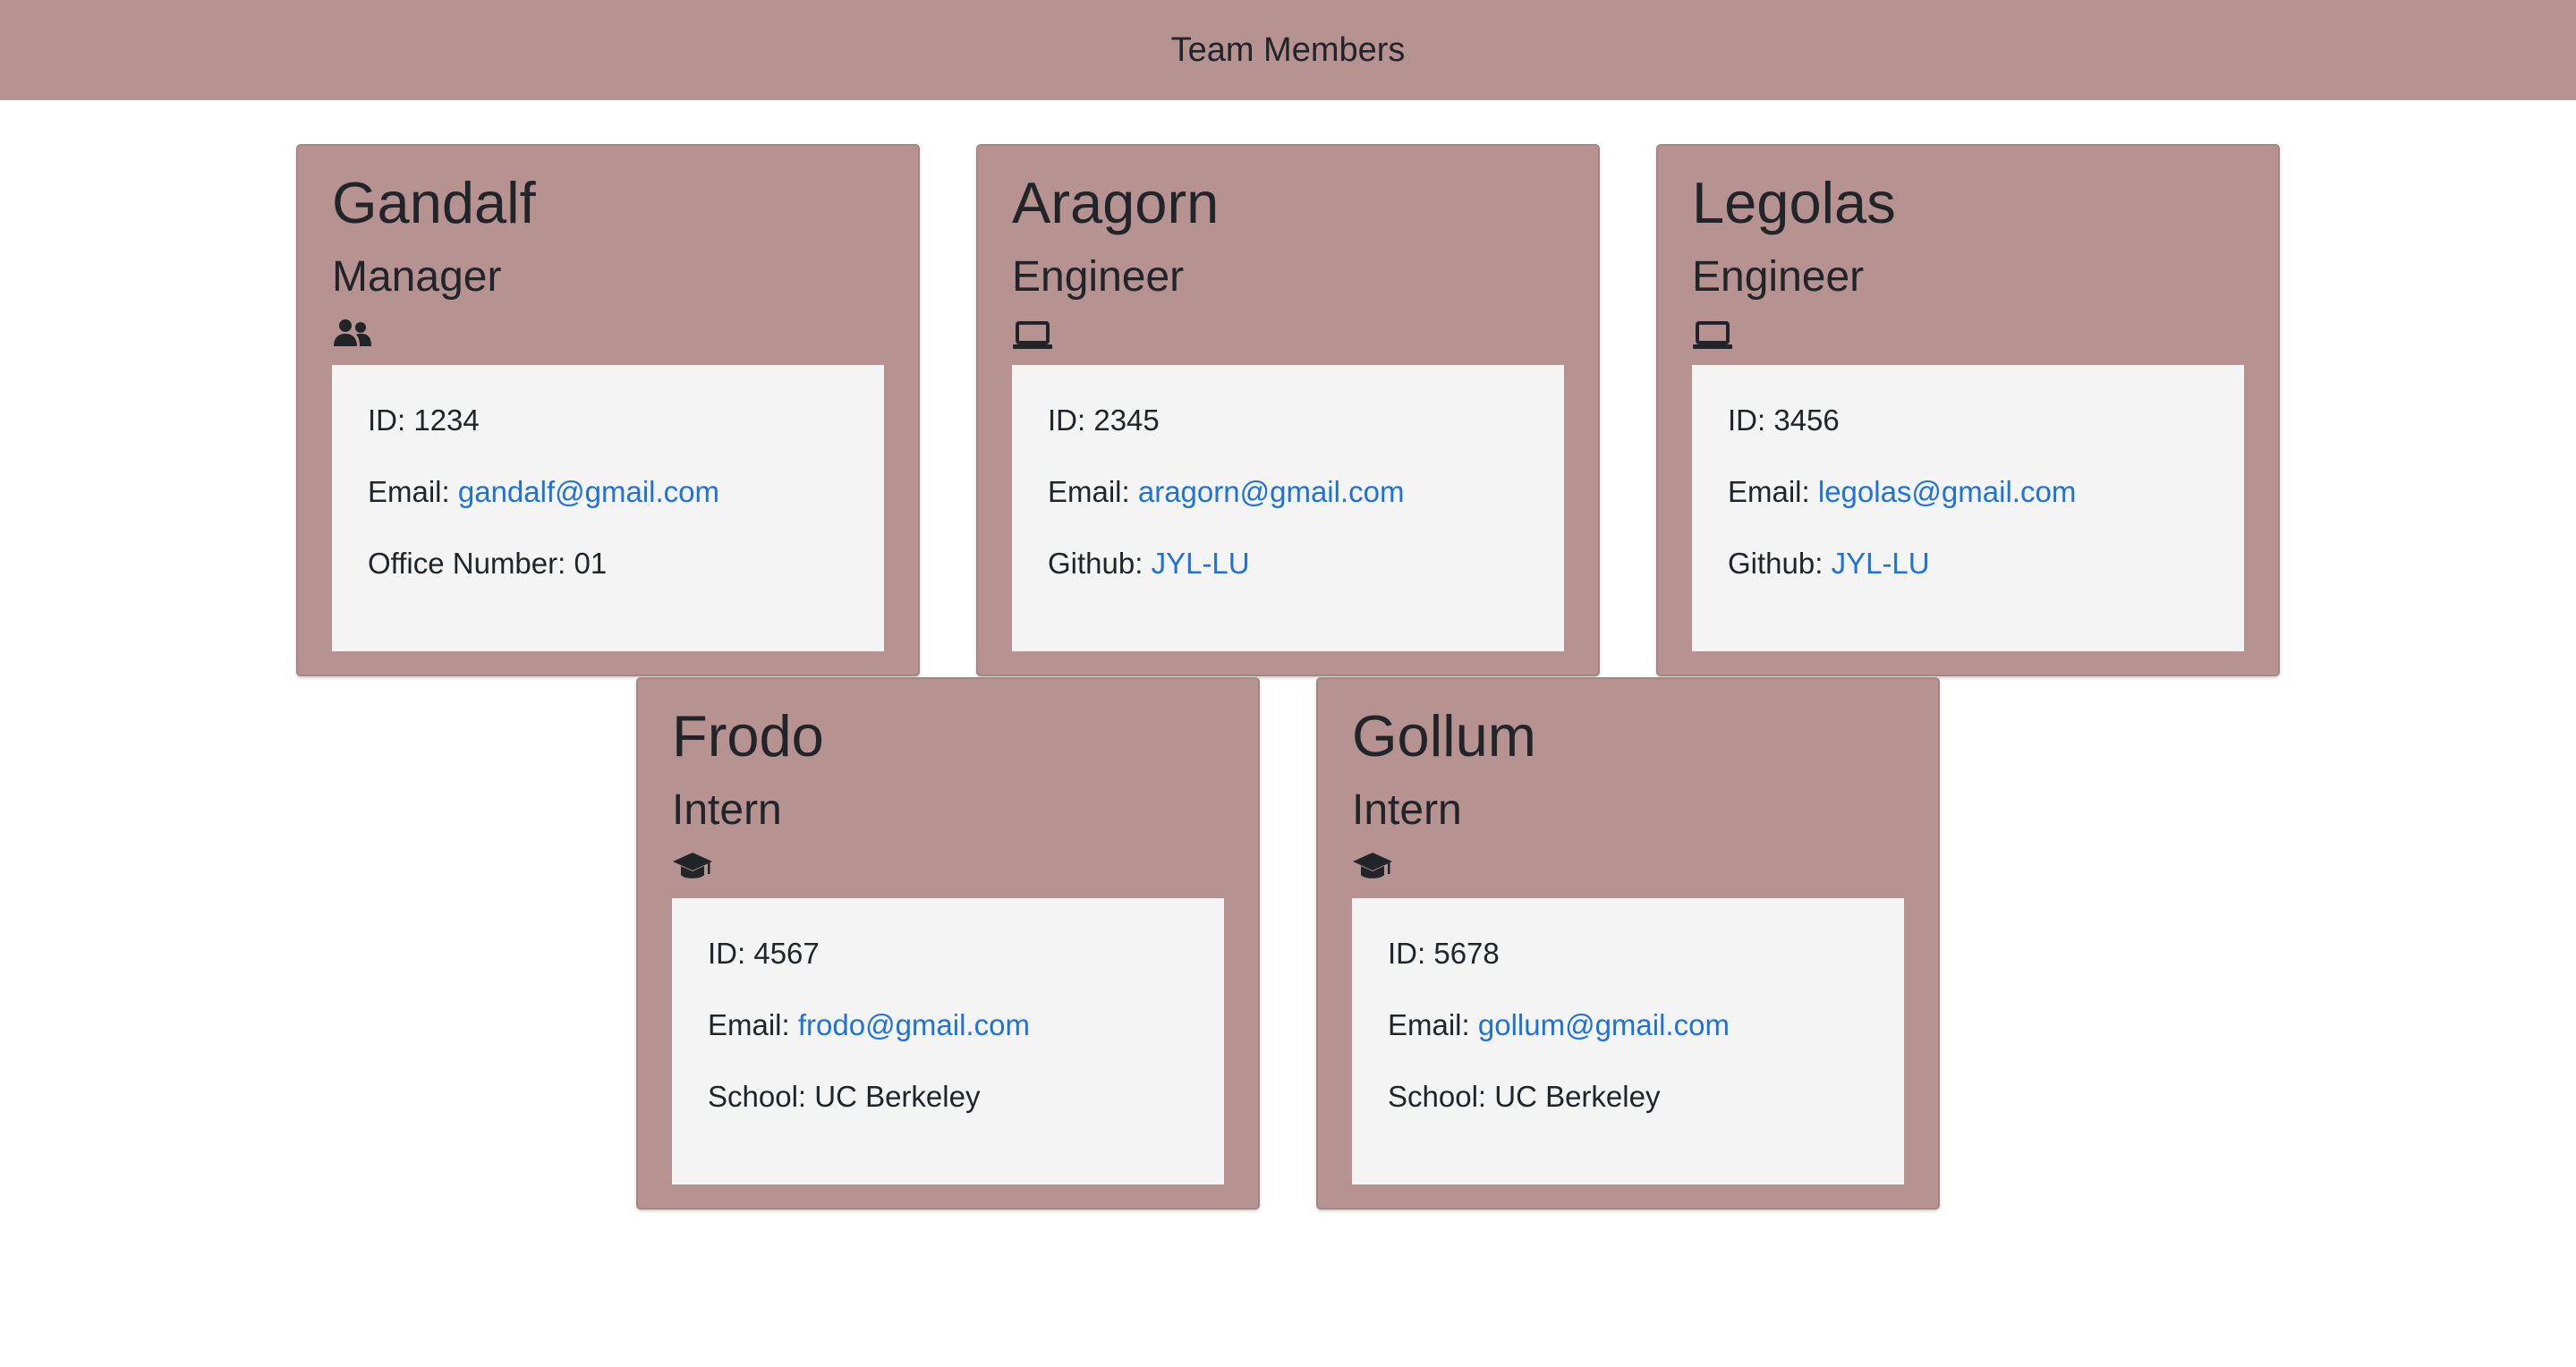  Describe the element at coordinates (748, 736) in the screenshot. I see `employee-name: Frodo` at that location.